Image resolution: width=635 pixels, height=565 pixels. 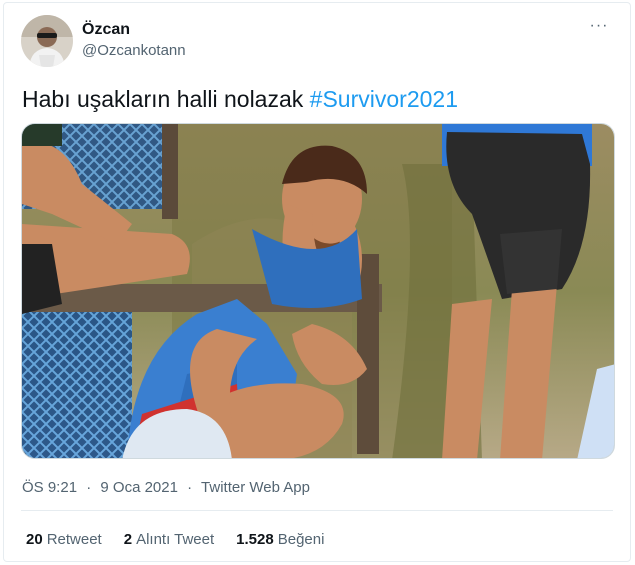 What do you see at coordinates (599, 28) in the screenshot?
I see `more-options-icon: ···` at bounding box center [599, 28].